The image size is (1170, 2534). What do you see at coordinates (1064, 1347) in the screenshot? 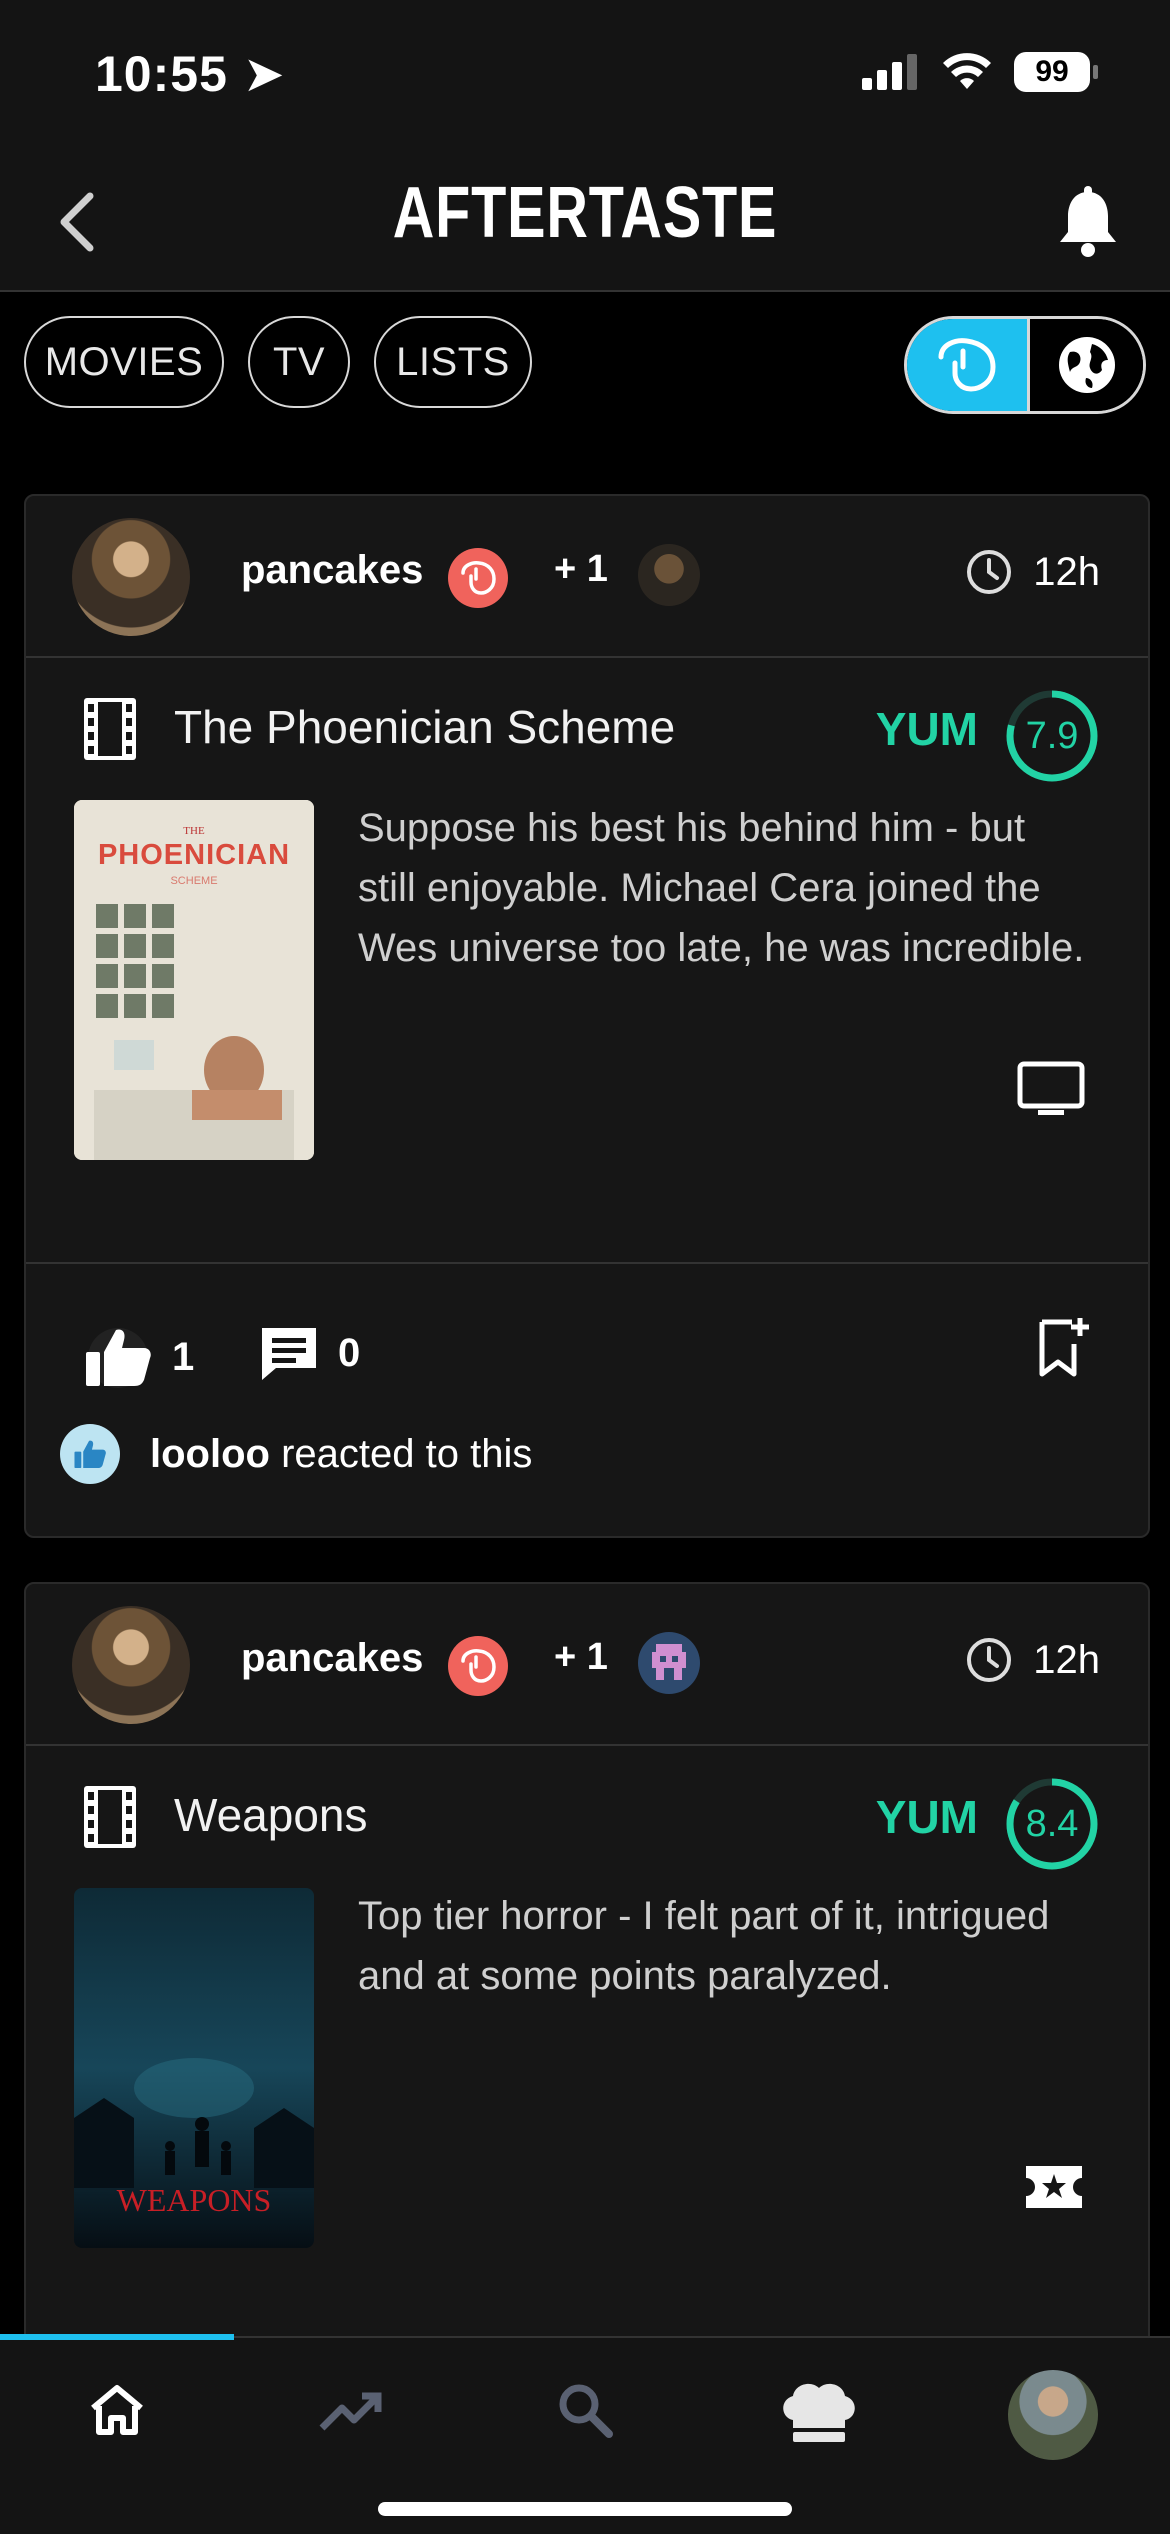
I see `bookmark-add-icon` at bounding box center [1064, 1347].